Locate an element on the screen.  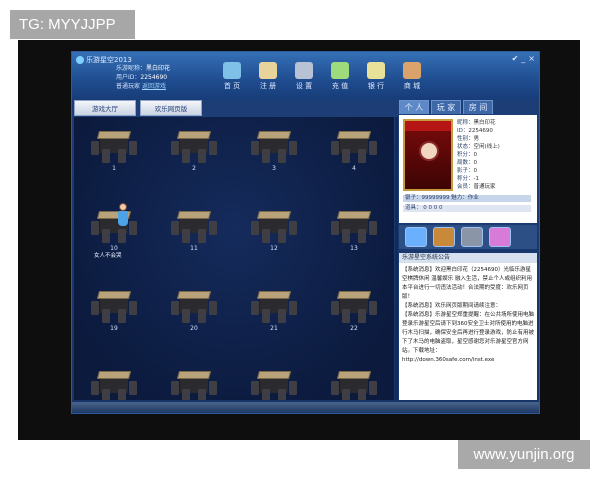
game-table: 12 is located at coordinates (274, 241).